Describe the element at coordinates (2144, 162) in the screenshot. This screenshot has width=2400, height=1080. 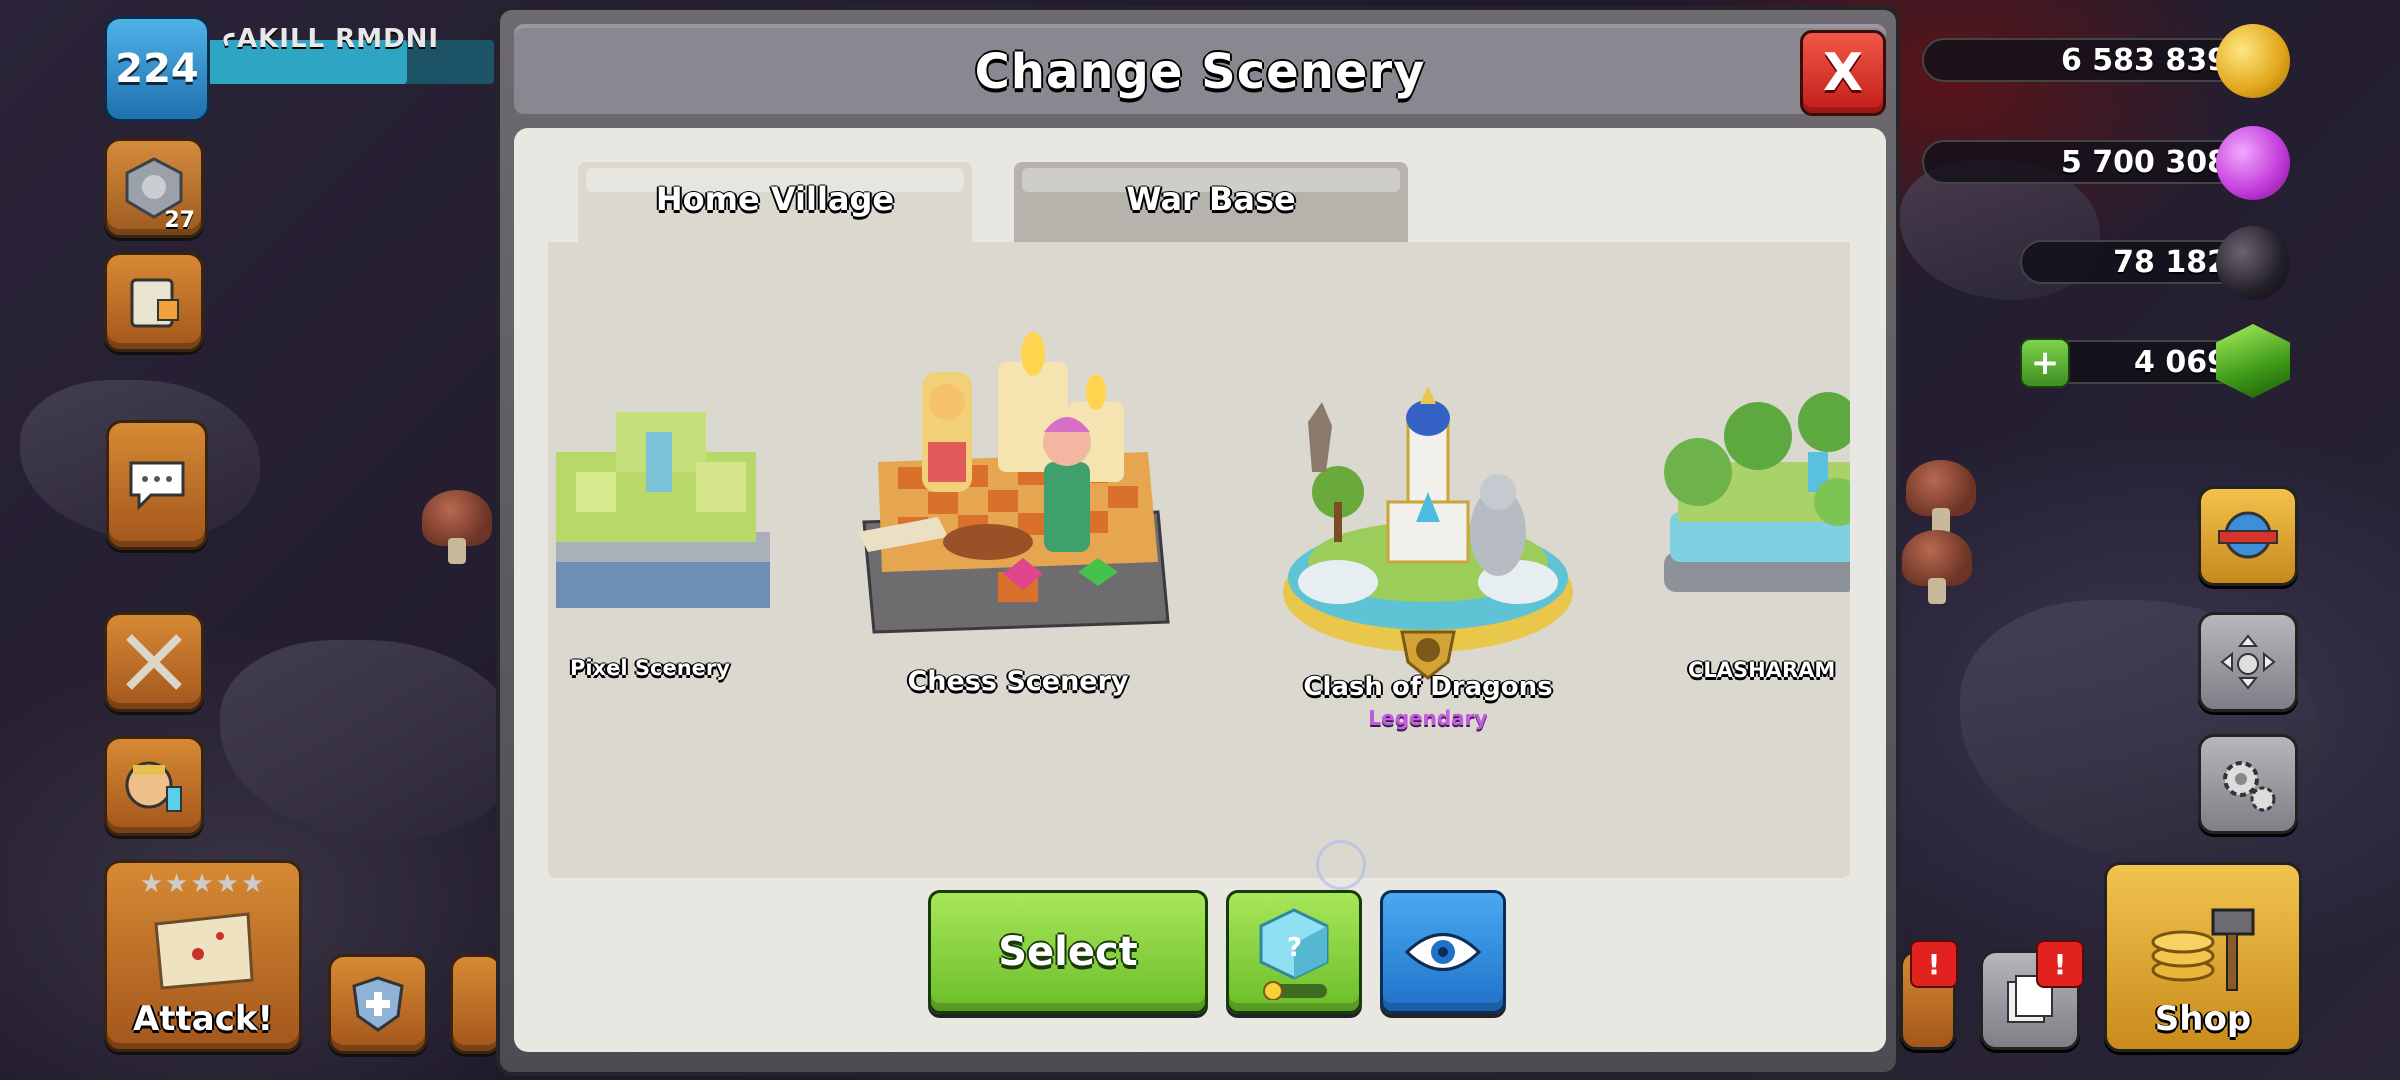
I see `elixir-amount: 5 700 308` at that location.